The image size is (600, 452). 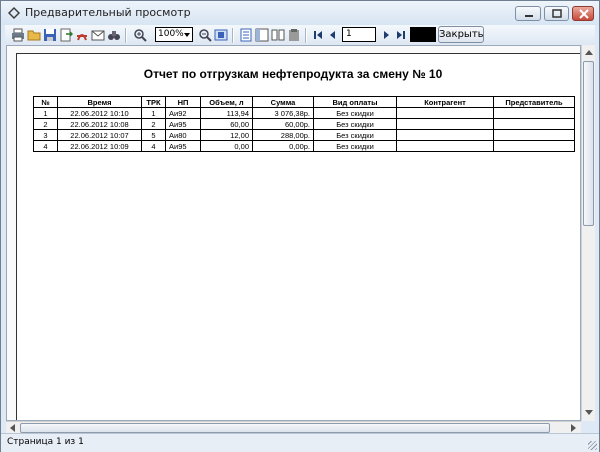 I want to click on scroll-left-icon, so click(x=12, y=428).